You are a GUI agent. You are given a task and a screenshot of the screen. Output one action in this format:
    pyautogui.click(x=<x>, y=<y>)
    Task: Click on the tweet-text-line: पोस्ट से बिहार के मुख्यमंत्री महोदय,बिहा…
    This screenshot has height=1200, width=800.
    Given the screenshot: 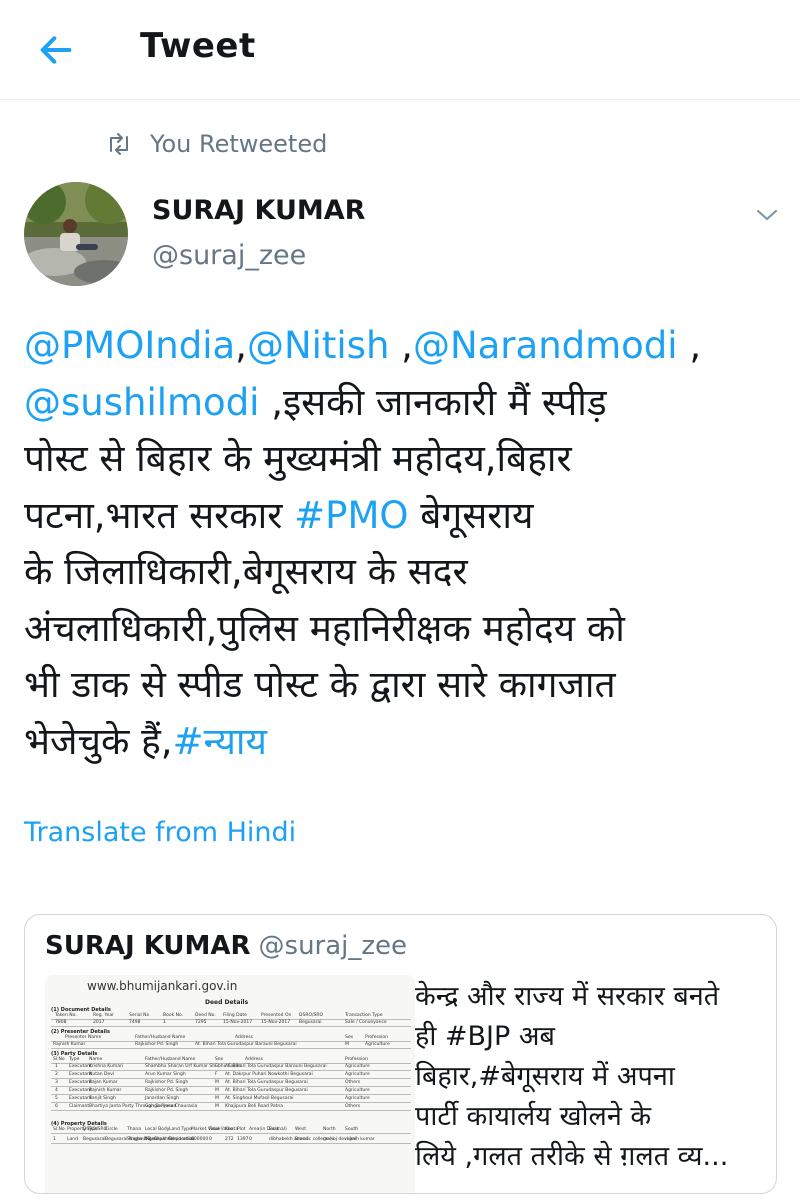 What is the action you would take?
    pyautogui.click(x=404, y=459)
    